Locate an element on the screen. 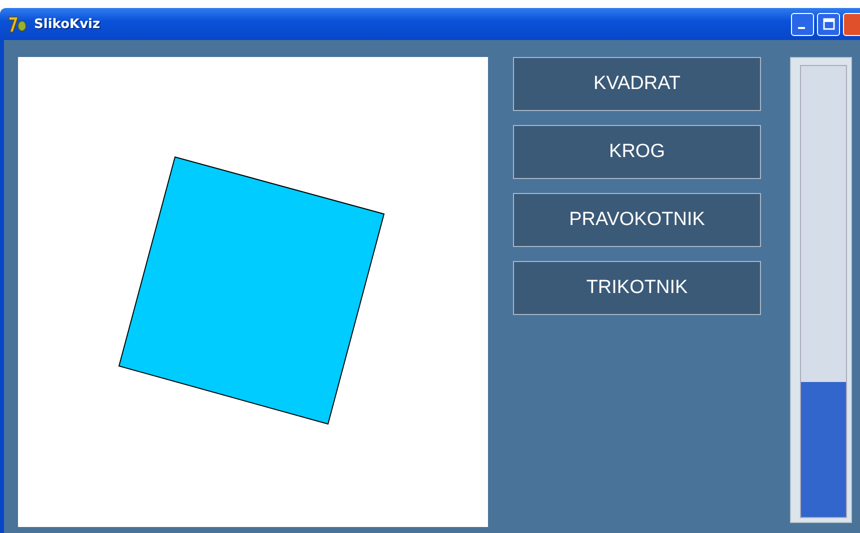 The width and height of the screenshot is (860, 533). app-icon is located at coordinates (18, 24).